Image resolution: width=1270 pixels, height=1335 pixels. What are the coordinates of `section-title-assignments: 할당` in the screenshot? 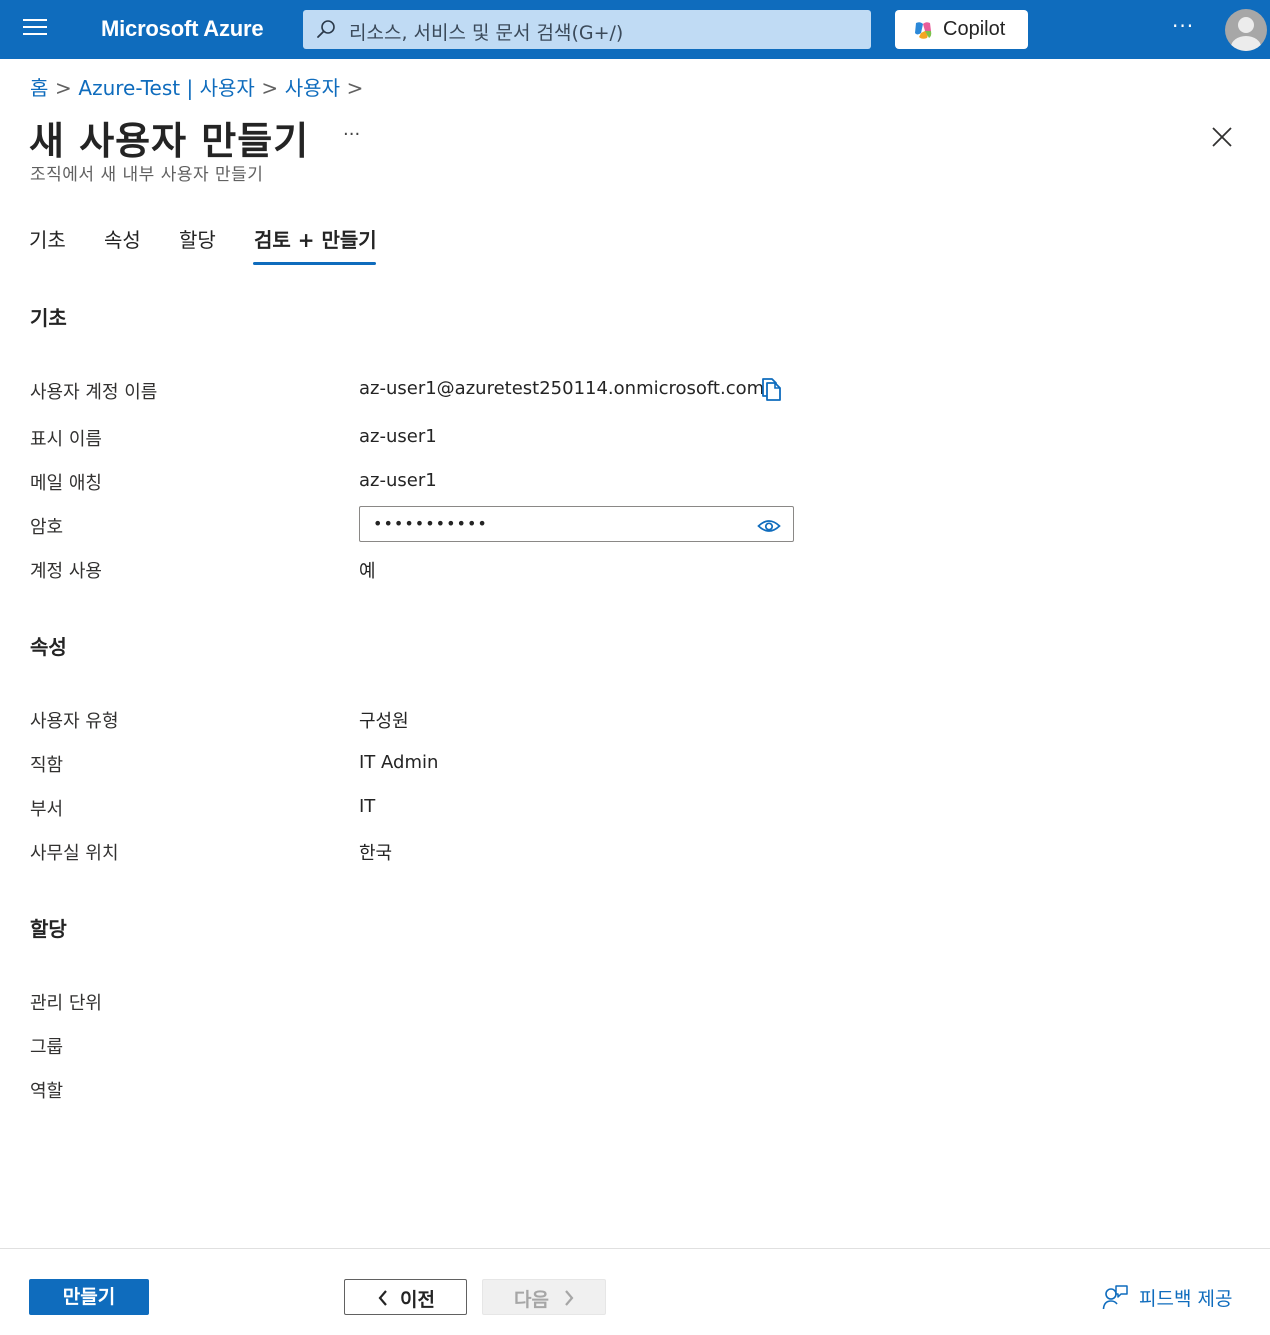 It's located at (48, 929).